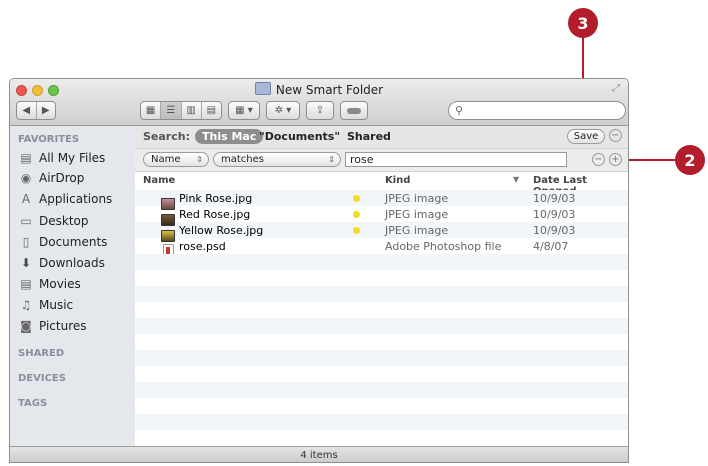 Image resolution: width=708 pixels, height=466 pixels. I want to click on file-name: Pink Rose.jpg, so click(216, 198).